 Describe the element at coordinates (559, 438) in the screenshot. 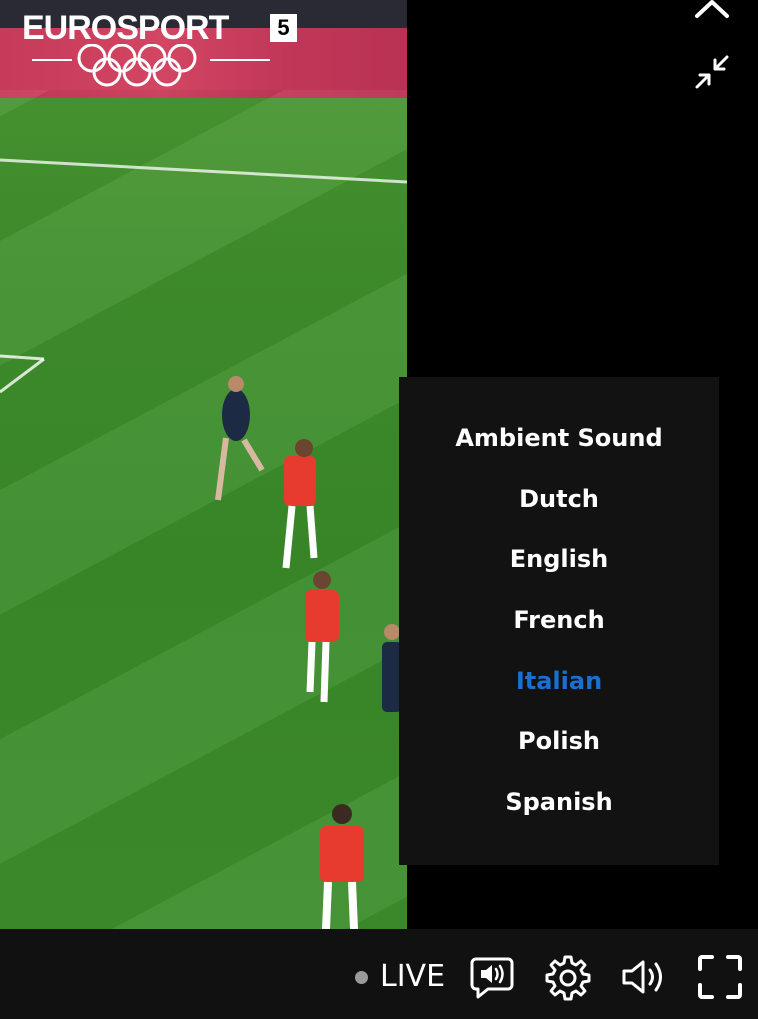

I see `audio-option-ambient-sound: Ambient Sound` at that location.